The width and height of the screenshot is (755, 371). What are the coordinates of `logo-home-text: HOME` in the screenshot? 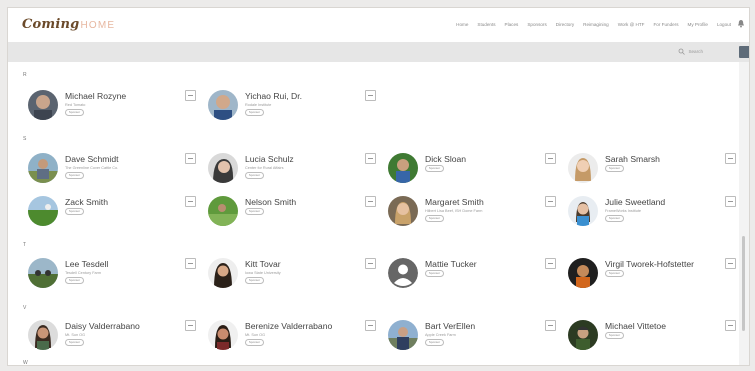 It's located at (98, 25).